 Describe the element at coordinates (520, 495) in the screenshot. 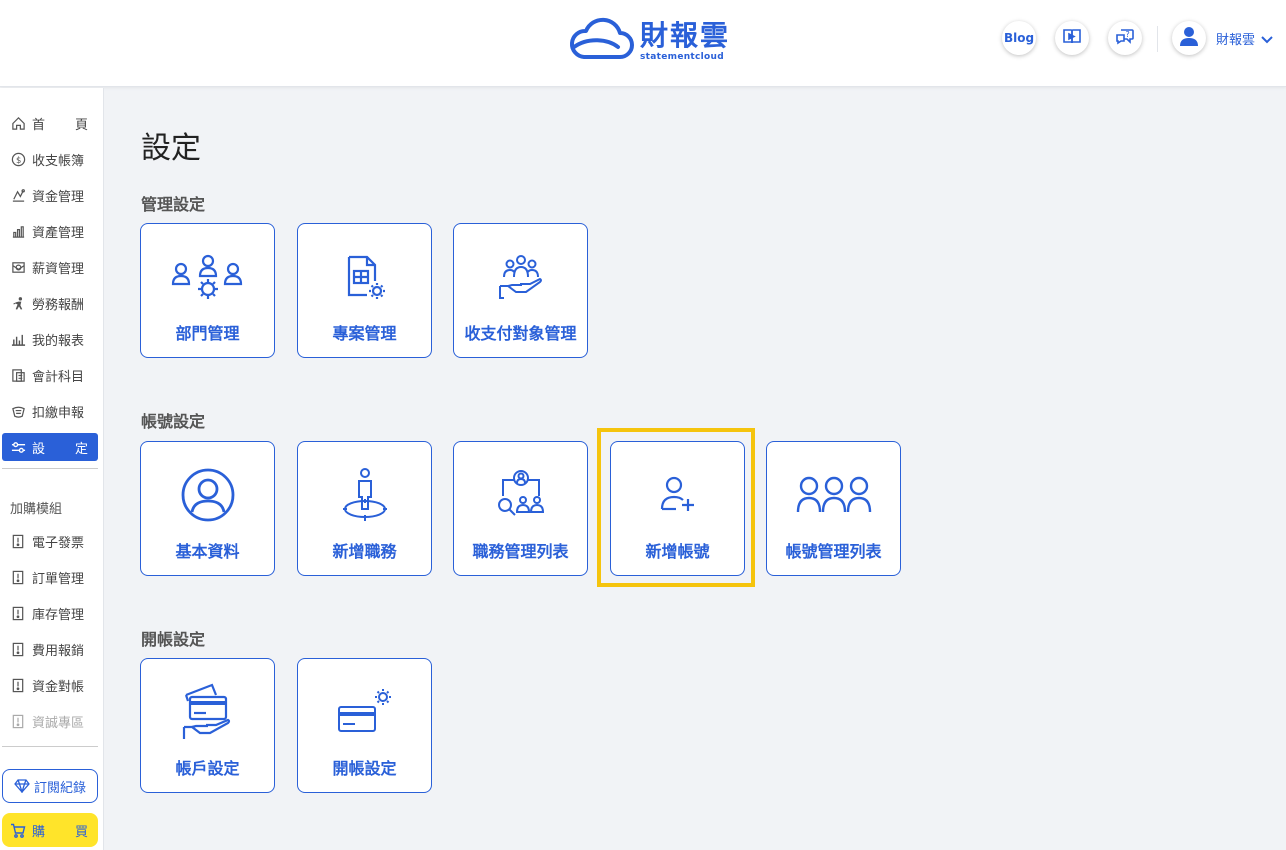

I see `role-list-icon` at that location.